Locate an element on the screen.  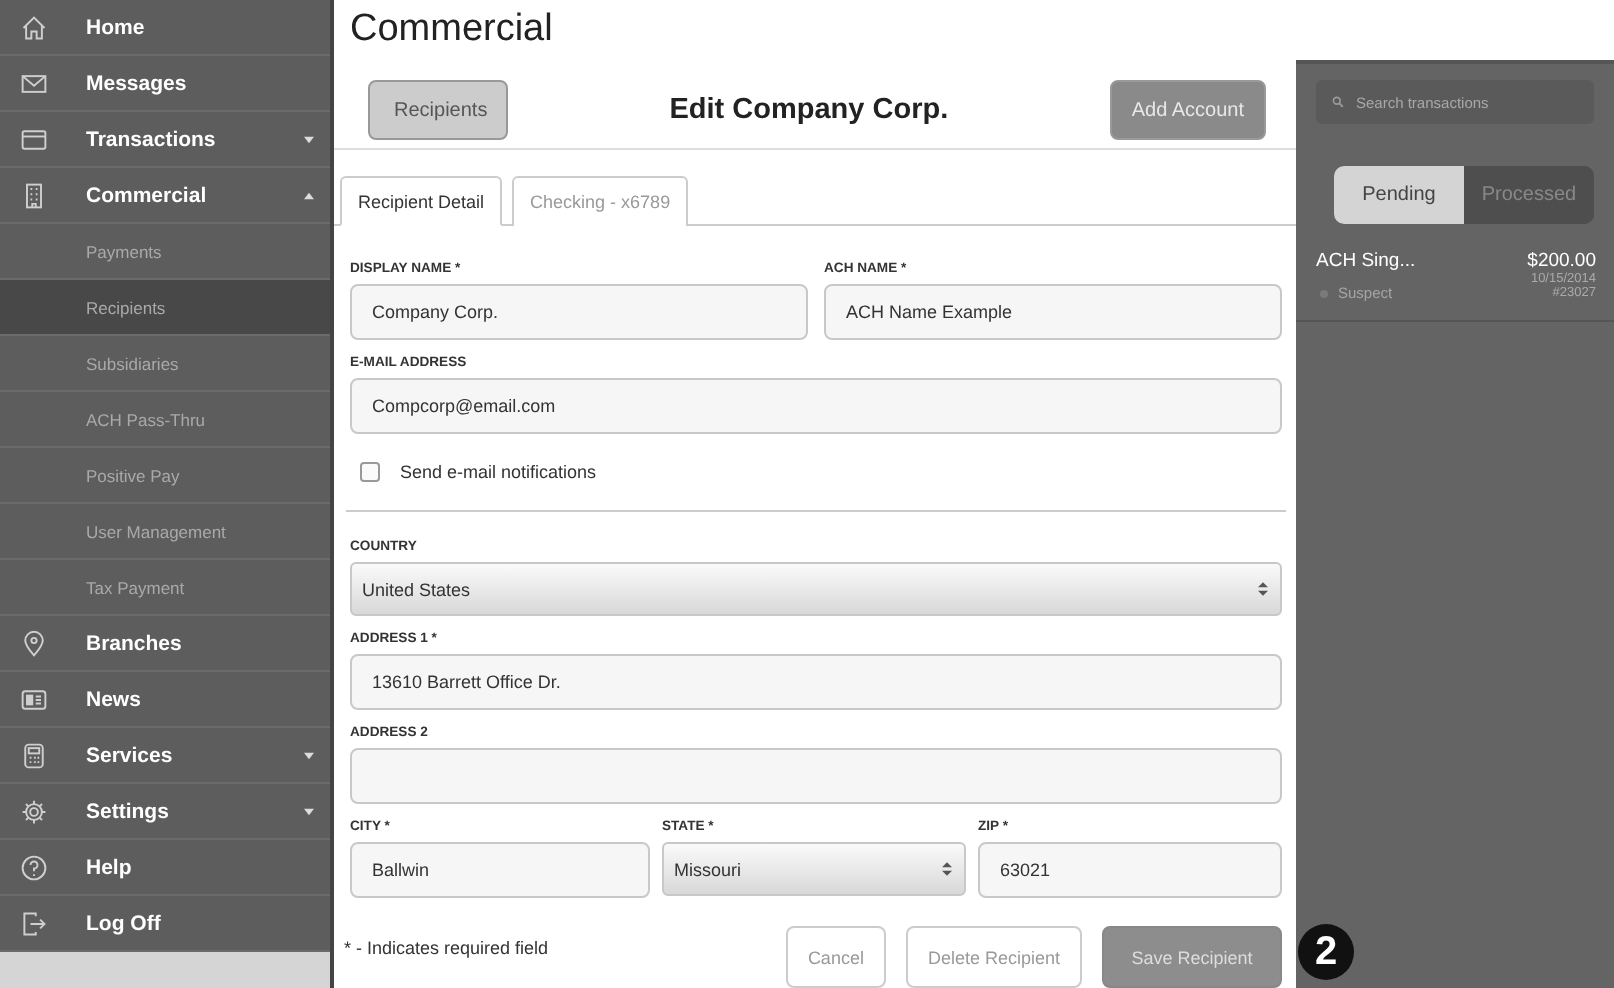
sidebar-subitem: Recipients is located at coordinates (165, 308).